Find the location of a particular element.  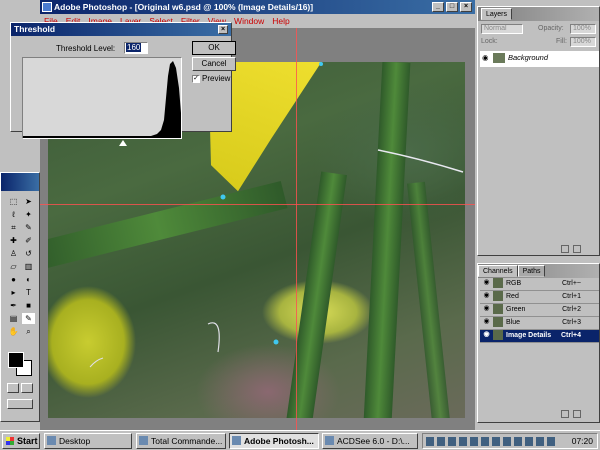

threshold-histogram is located at coordinates (102, 98).